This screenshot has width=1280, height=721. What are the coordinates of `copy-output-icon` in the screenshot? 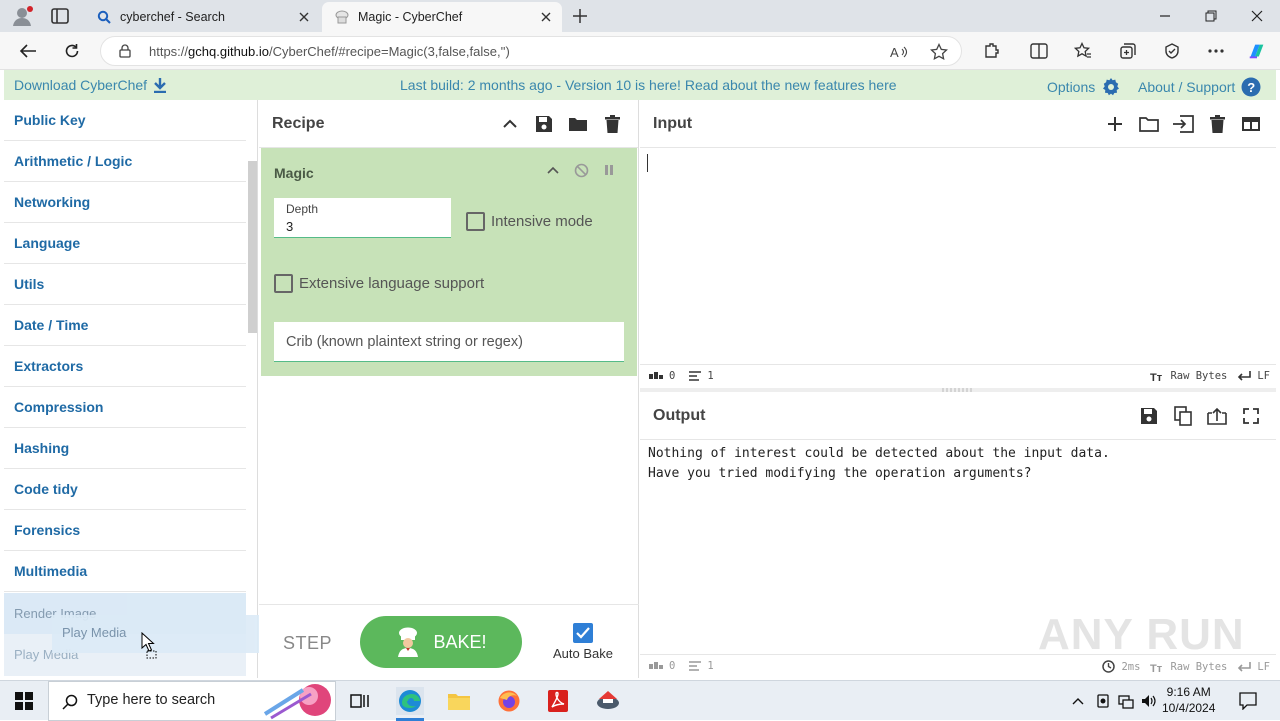 It's located at (1183, 416).